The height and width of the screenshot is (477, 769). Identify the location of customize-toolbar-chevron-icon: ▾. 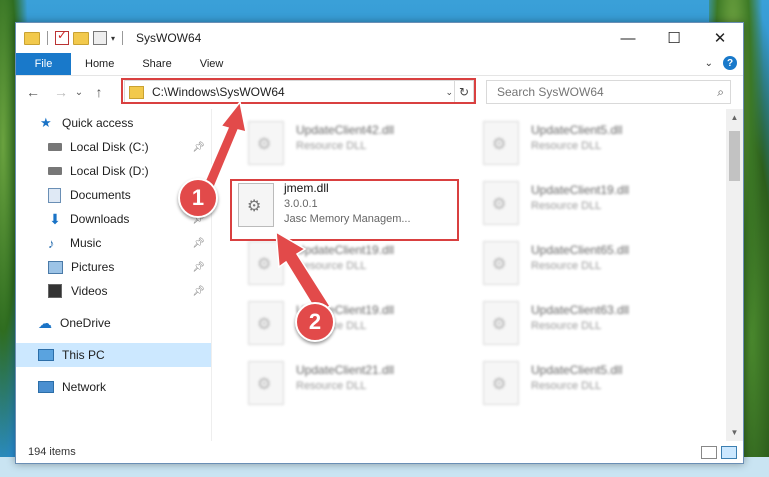
(113, 38).